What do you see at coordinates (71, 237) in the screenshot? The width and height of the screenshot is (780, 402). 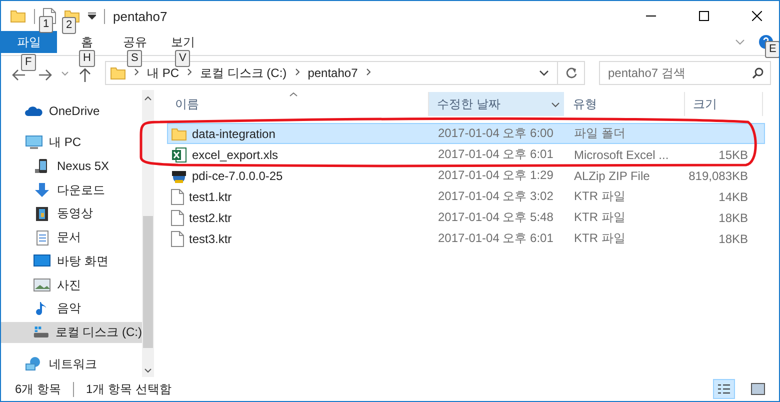 I see `sidebar-item: 문서` at bounding box center [71, 237].